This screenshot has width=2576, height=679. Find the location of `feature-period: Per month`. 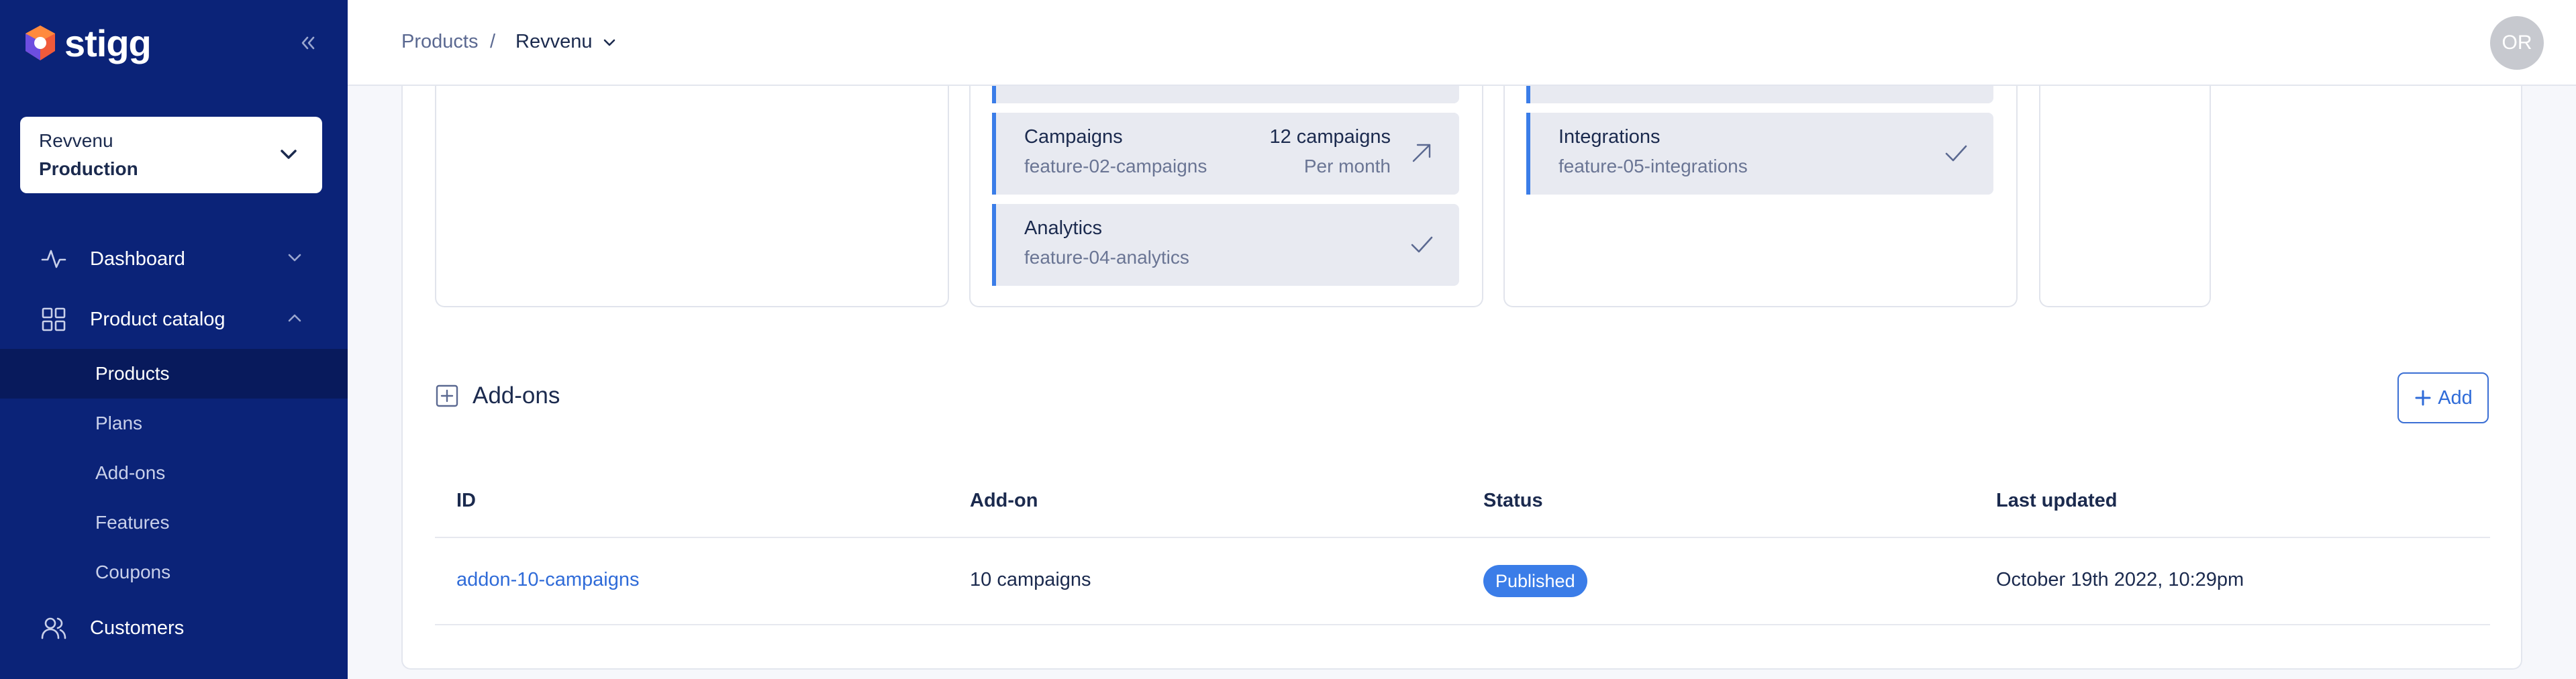

feature-period: Per month is located at coordinates (1347, 166).